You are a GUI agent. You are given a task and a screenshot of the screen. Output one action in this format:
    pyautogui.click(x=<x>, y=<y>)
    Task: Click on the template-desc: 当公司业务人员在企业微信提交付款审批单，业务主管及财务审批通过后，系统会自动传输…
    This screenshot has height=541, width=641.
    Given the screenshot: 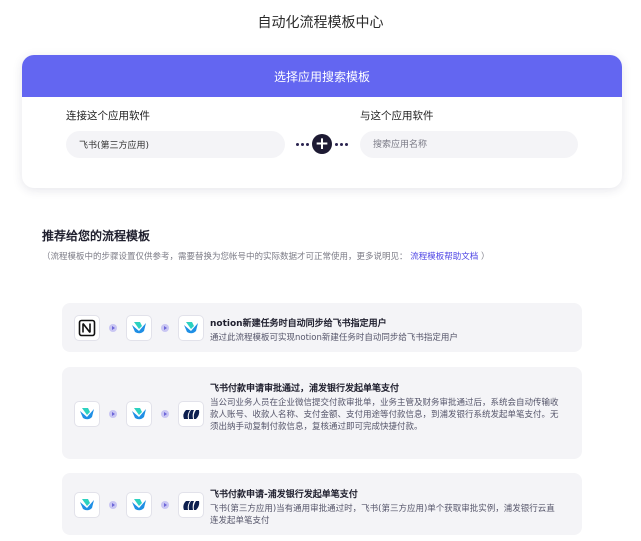 What is the action you would take?
    pyautogui.click(x=384, y=415)
    